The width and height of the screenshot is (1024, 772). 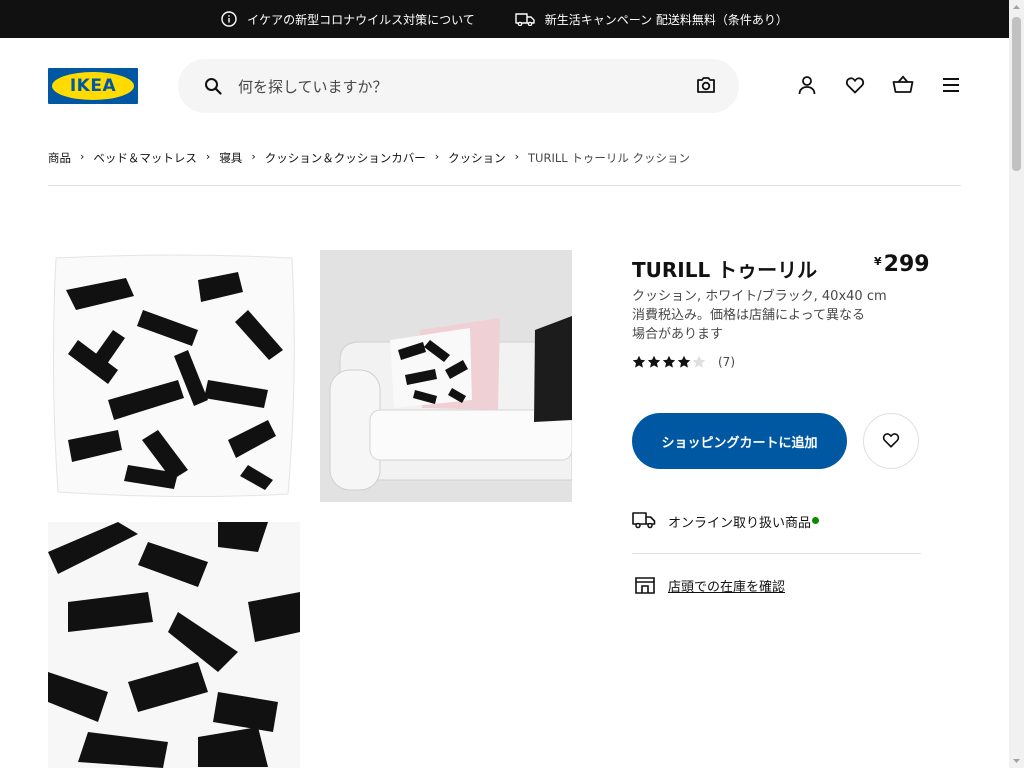 I want to click on price-value: 299, so click(x=906, y=264).